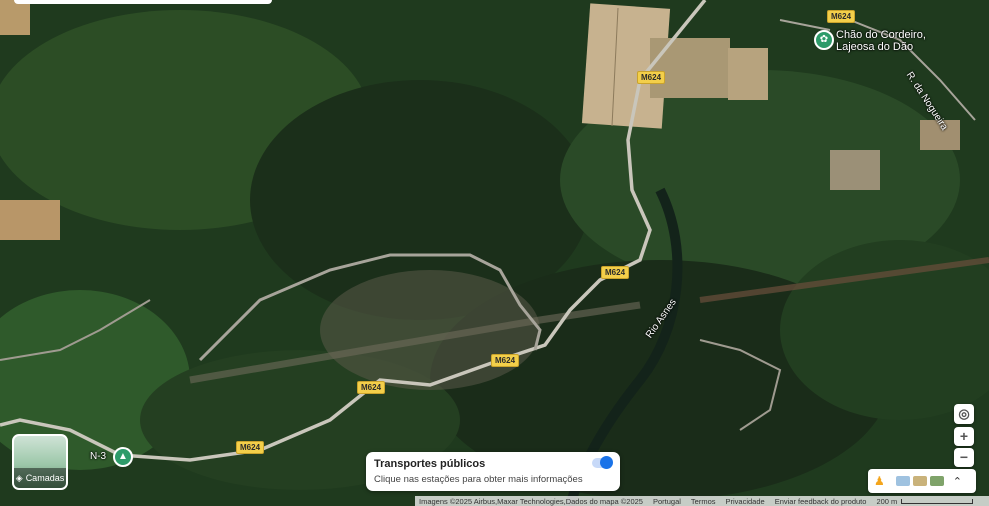  I want to click on zoom-out-button: −, so click(964, 457).